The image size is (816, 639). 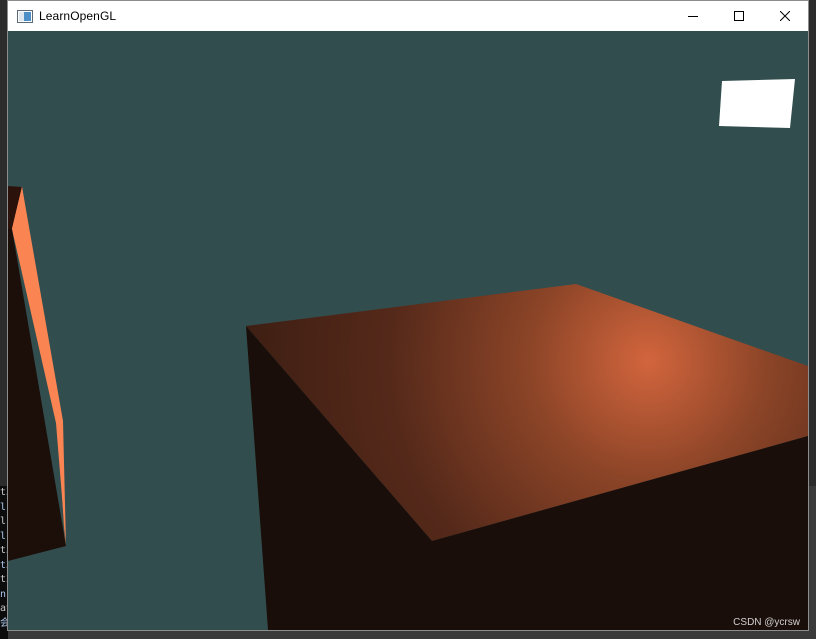 I want to click on minimize-icon, so click(x=693, y=16).